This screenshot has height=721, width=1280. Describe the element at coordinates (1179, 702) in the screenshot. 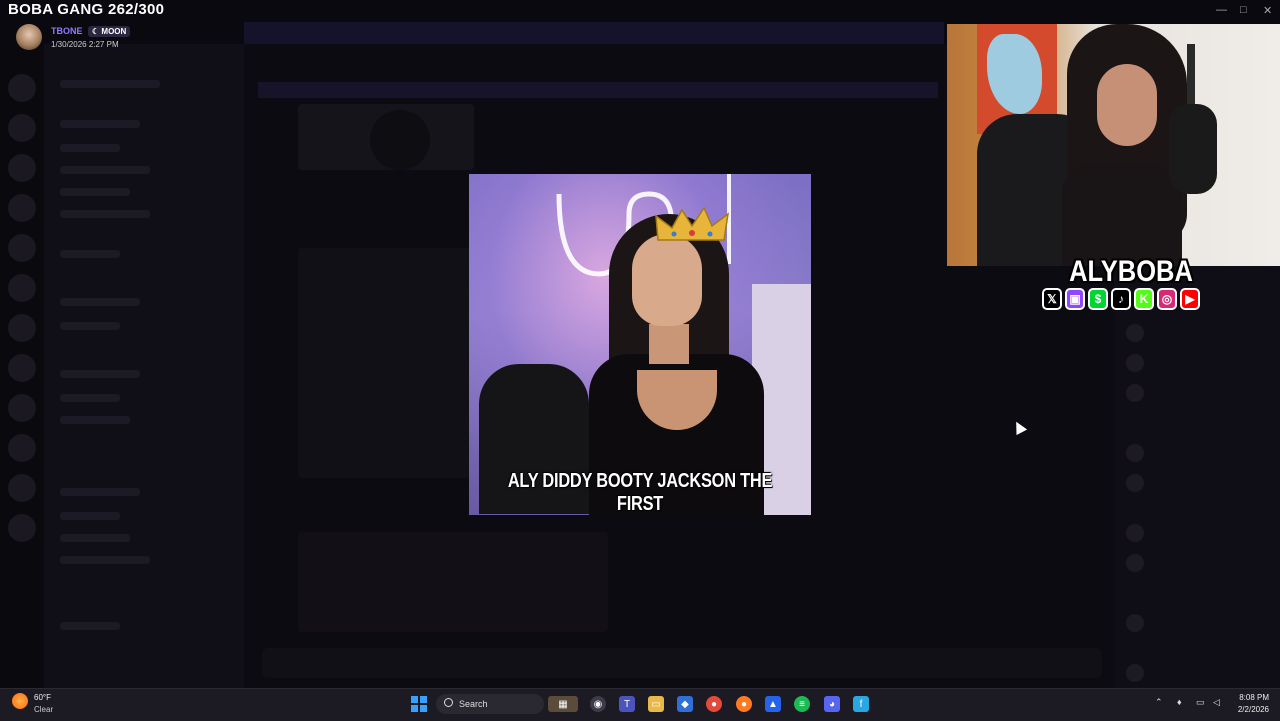

I see `microphone-icon: ♦` at that location.